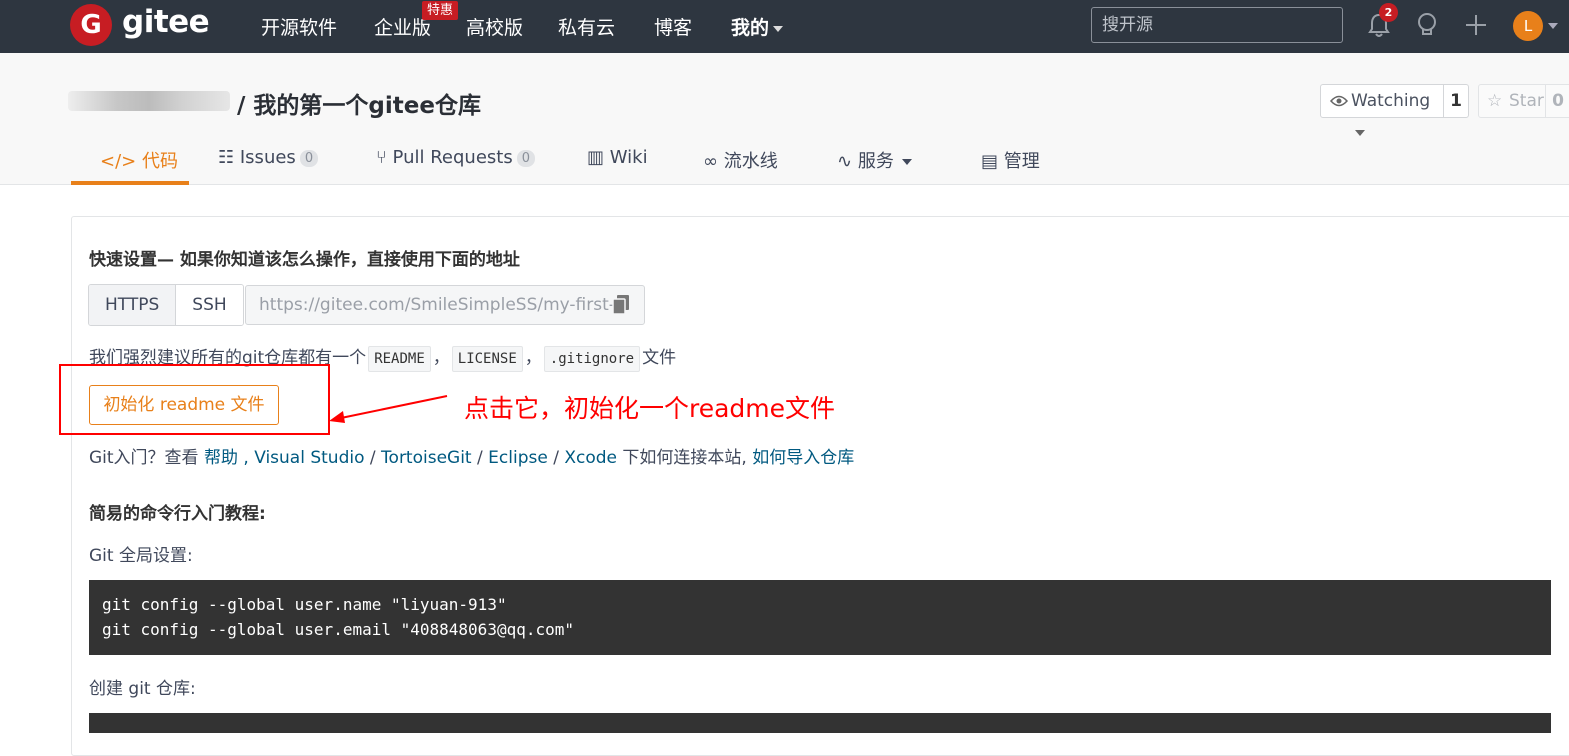  What do you see at coordinates (309, 458) in the screenshot?
I see `visual-studio-link: Visual Studio` at bounding box center [309, 458].